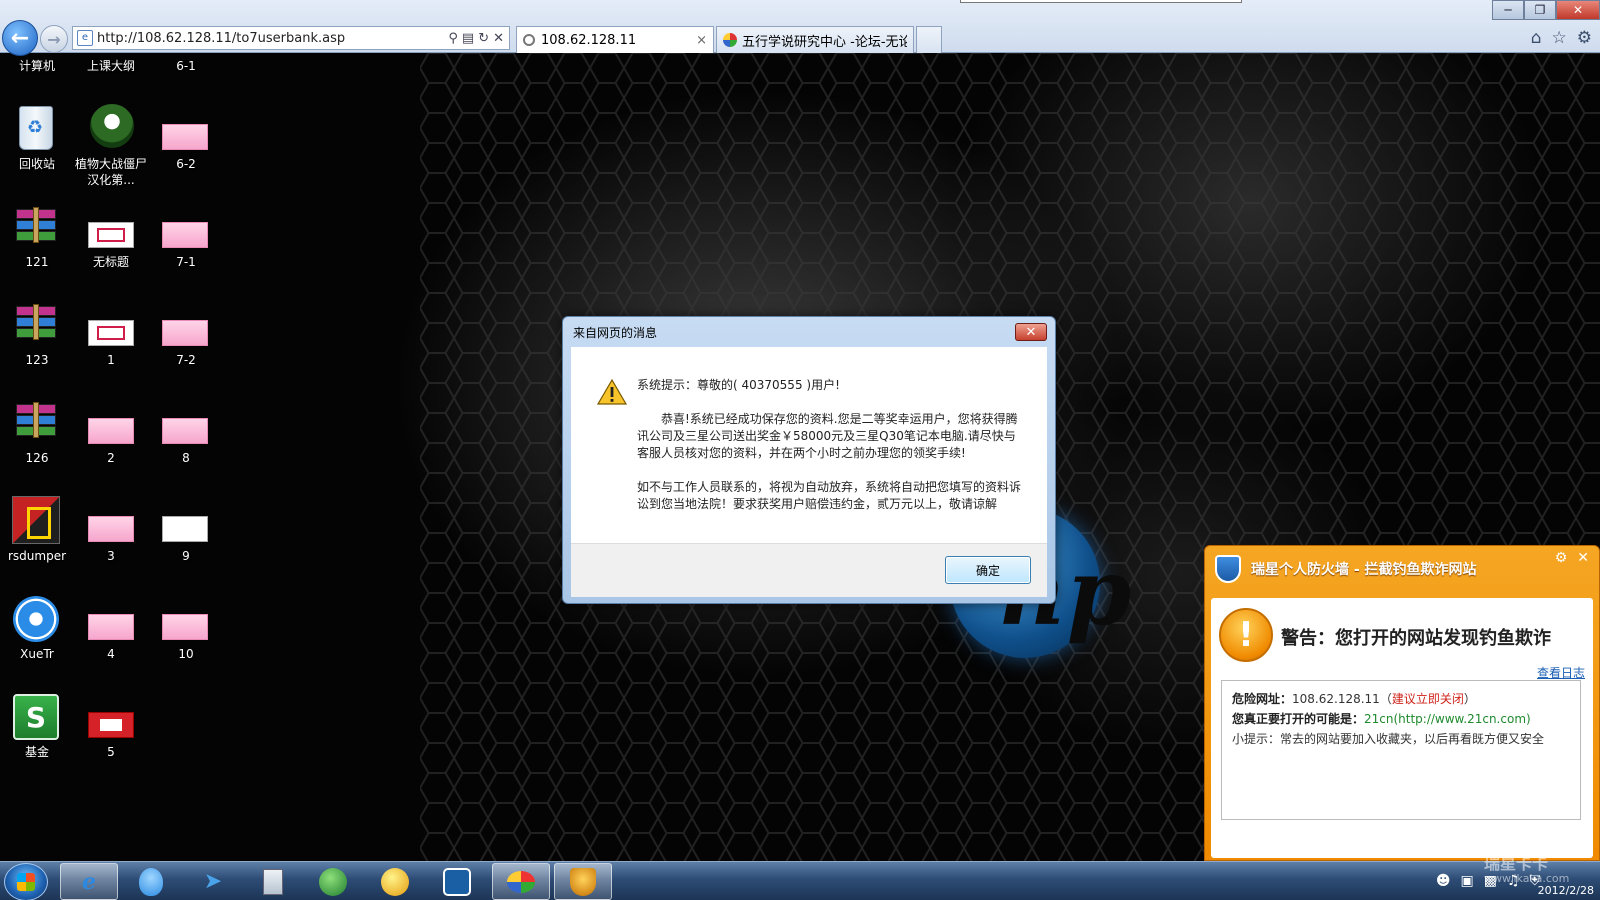  Describe the element at coordinates (701, 40) in the screenshot. I see `tab-close-icon: ×` at that location.